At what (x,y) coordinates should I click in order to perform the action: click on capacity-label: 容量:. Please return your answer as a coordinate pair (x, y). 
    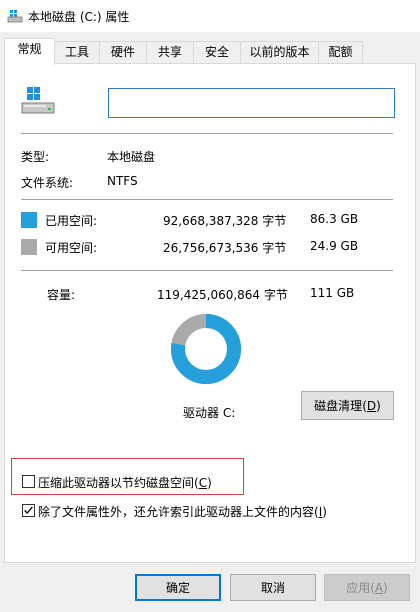
    Looking at the image, I should click on (61, 295).